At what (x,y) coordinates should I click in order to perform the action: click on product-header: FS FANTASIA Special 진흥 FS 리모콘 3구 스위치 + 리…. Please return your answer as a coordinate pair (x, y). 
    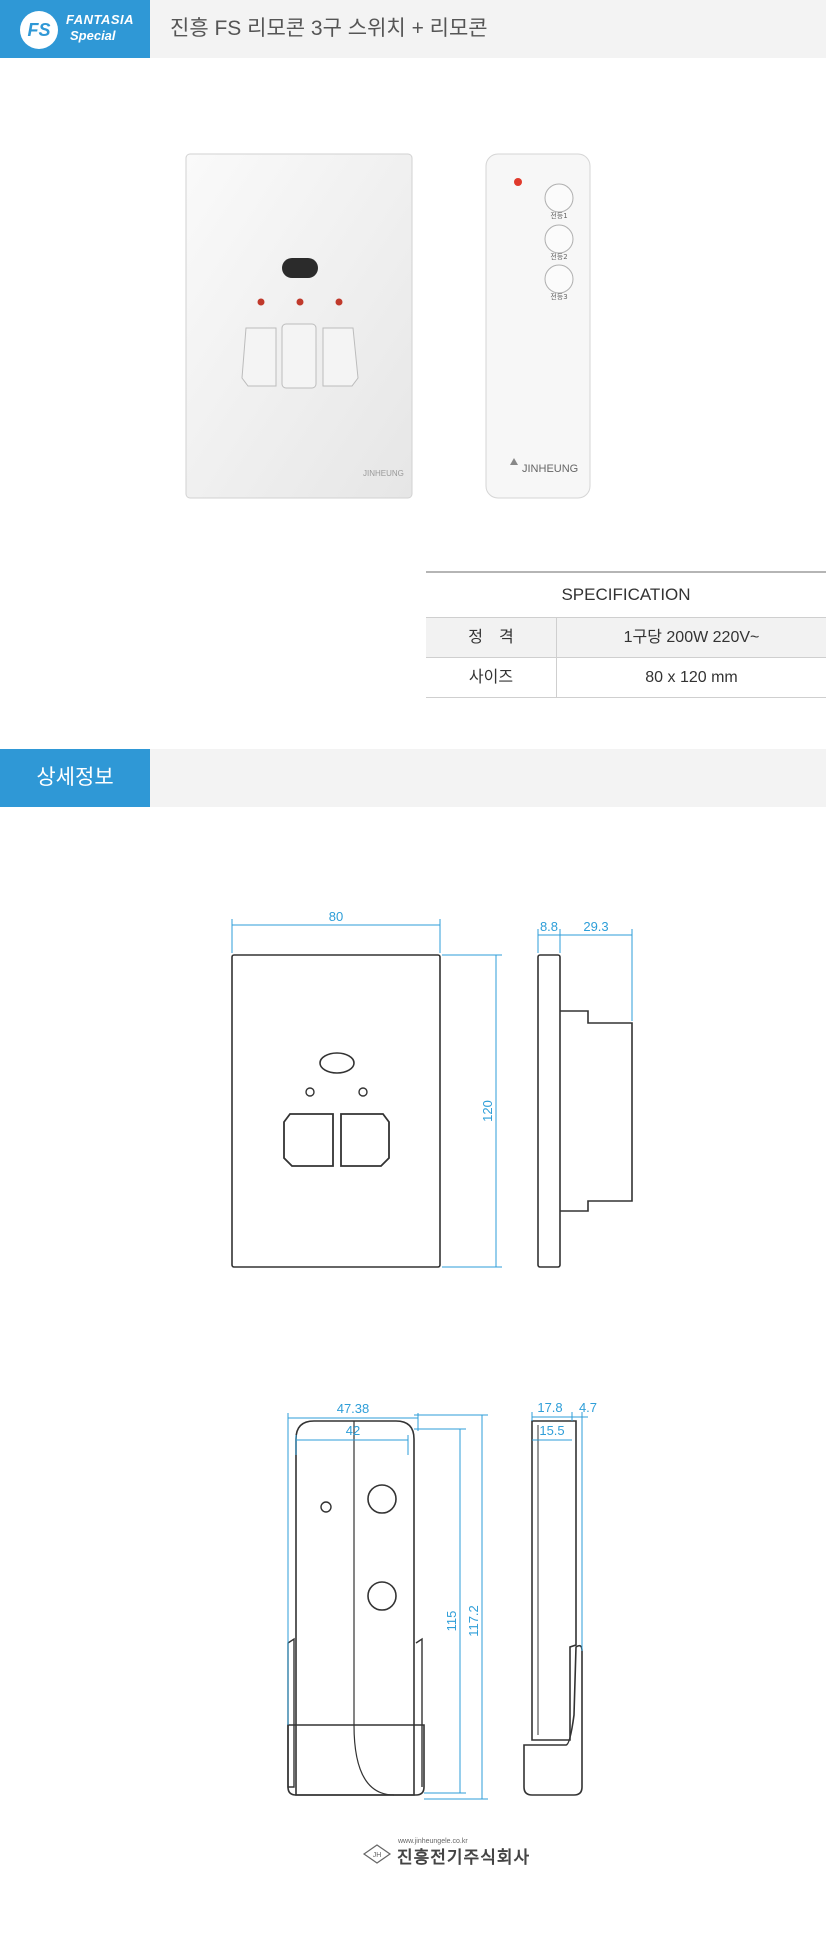
    Looking at the image, I should click on (413, 29).